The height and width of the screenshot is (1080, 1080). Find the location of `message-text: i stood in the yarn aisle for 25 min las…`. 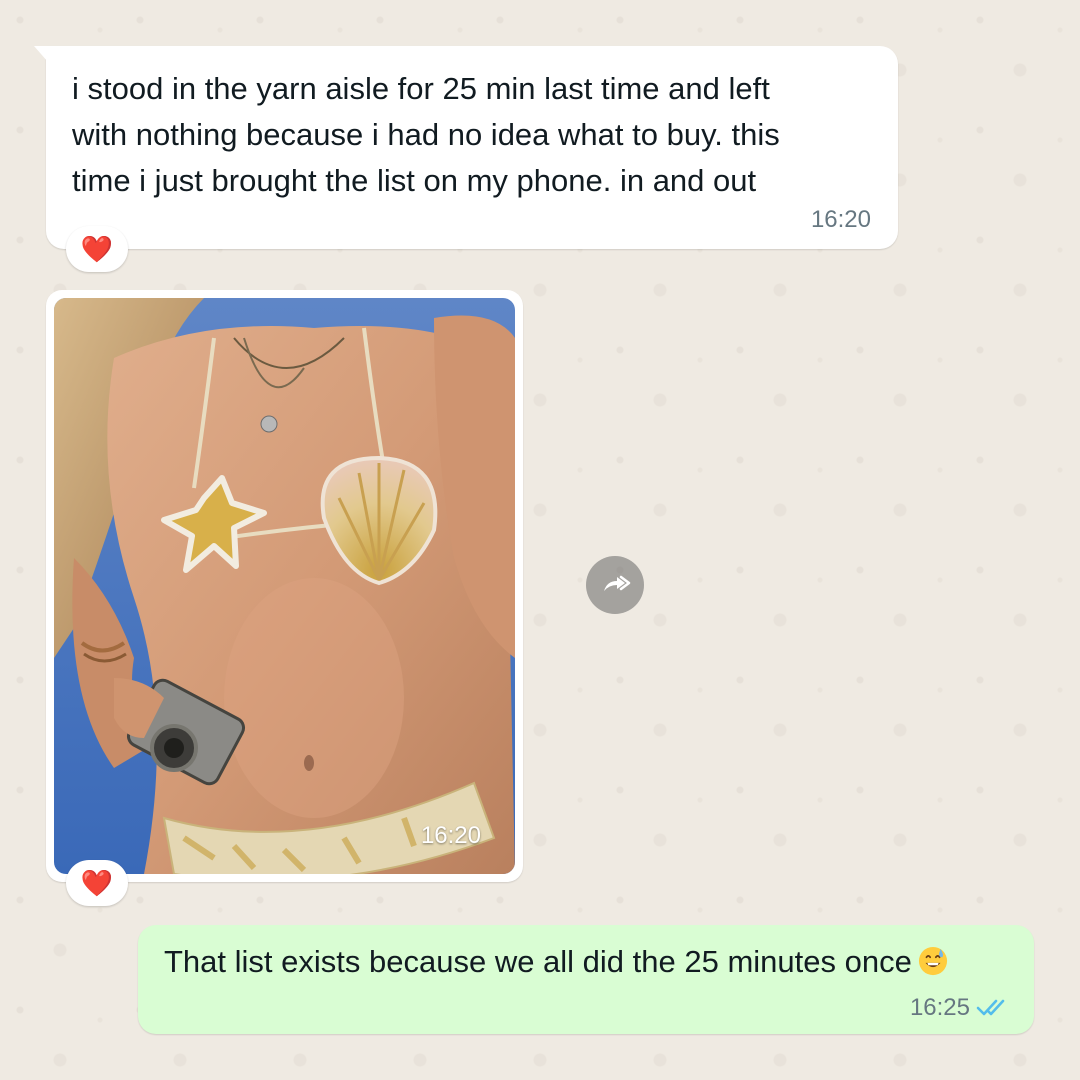

message-text: i stood in the yarn aisle for 25 min las… is located at coordinates (472, 135).